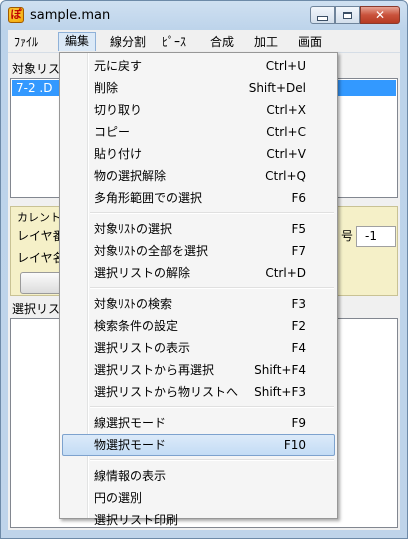 Image resolution: width=408 pixels, height=539 pixels. Describe the element at coordinates (298, 326) in the screenshot. I see `menu-item-shortcut: F2` at that location.